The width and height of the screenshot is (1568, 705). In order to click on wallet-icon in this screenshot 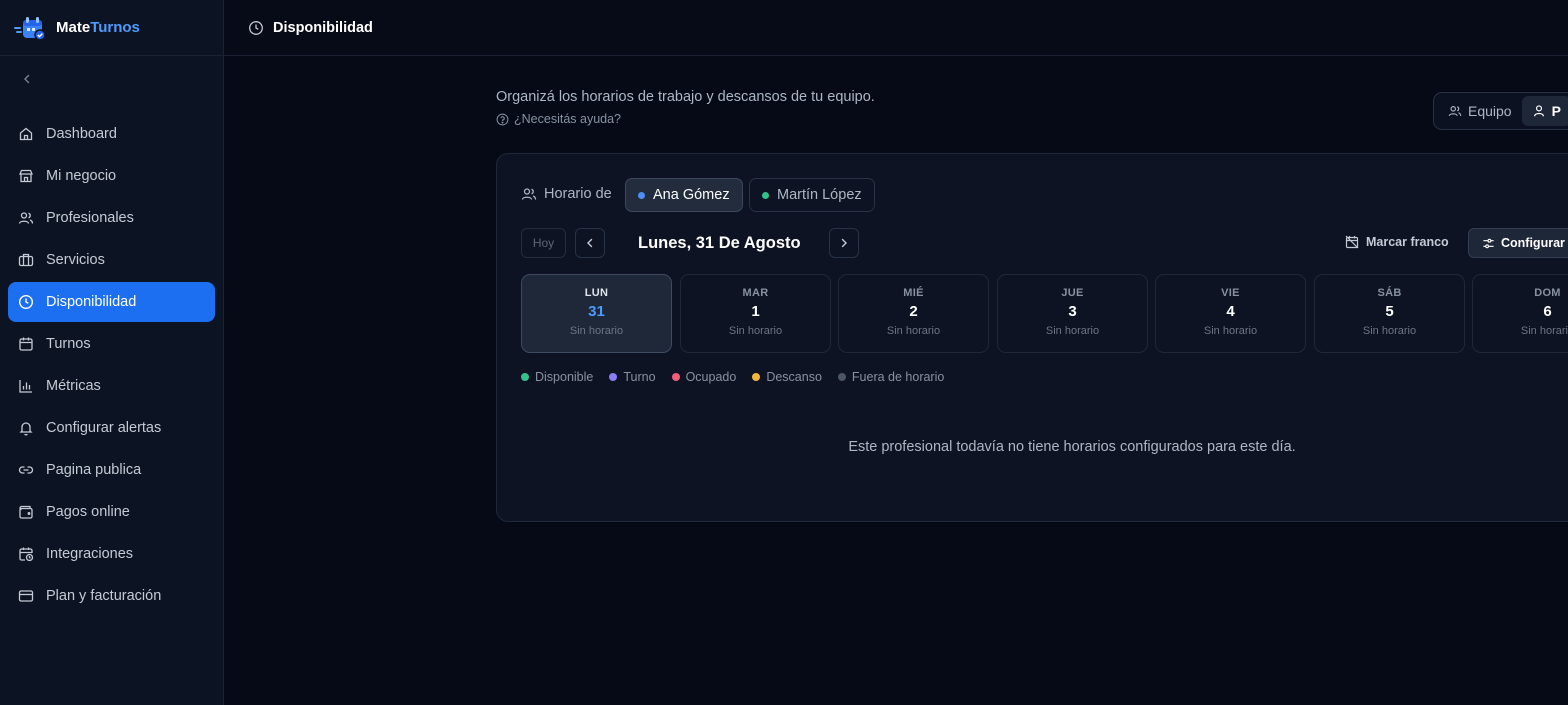, I will do `click(26, 512)`.